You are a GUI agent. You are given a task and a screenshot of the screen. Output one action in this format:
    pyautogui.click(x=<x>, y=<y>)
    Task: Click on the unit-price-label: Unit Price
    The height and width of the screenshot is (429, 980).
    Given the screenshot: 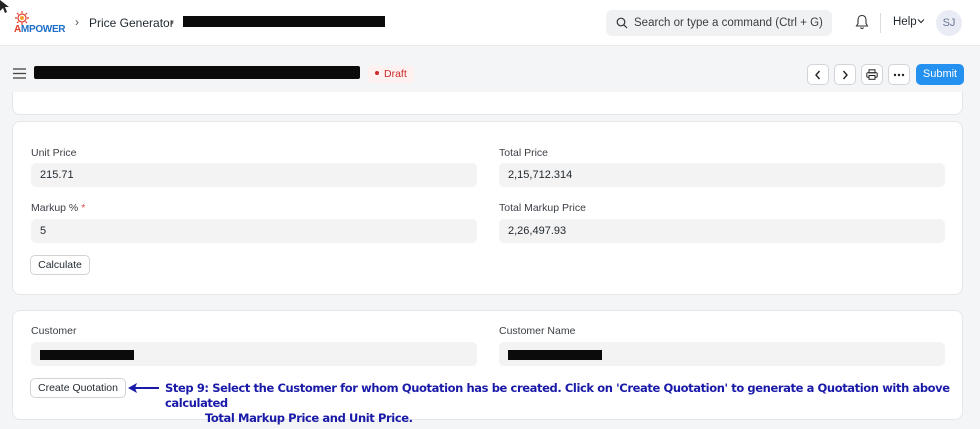 What is the action you would take?
    pyautogui.click(x=54, y=153)
    